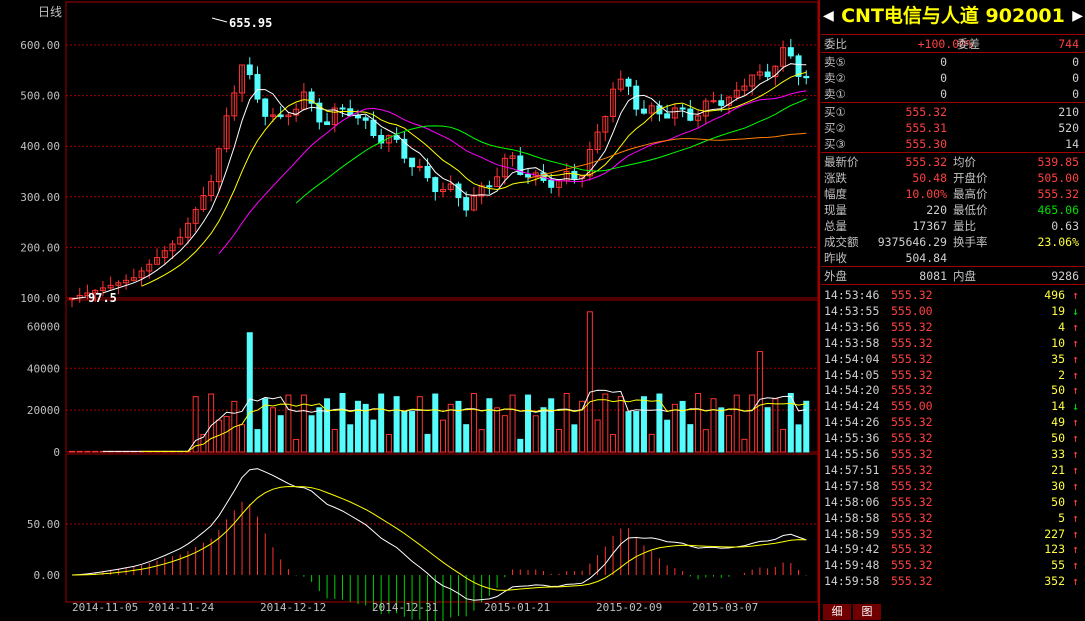 The height and width of the screenshot is (621, 1085). Describe the element at coordinates (952, 406) in the screenshot. I see `tick-row: 14:54:24 555.00 14 ↓` at that location.